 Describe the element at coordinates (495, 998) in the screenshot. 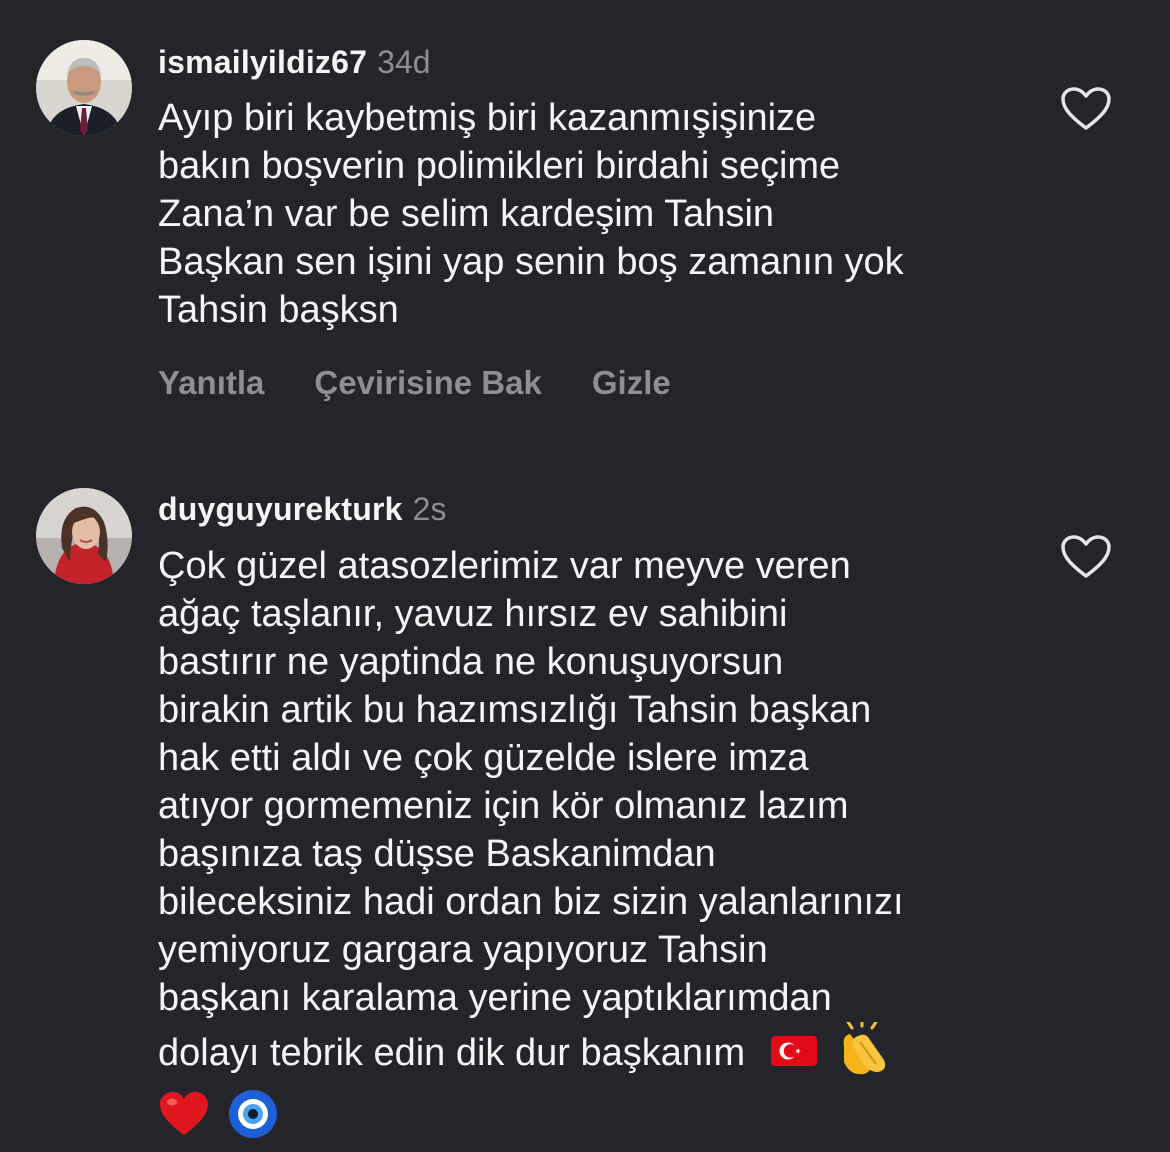

I see `comment-text-line: başkanı karalama yerine yaptıklarımdan` at that location.